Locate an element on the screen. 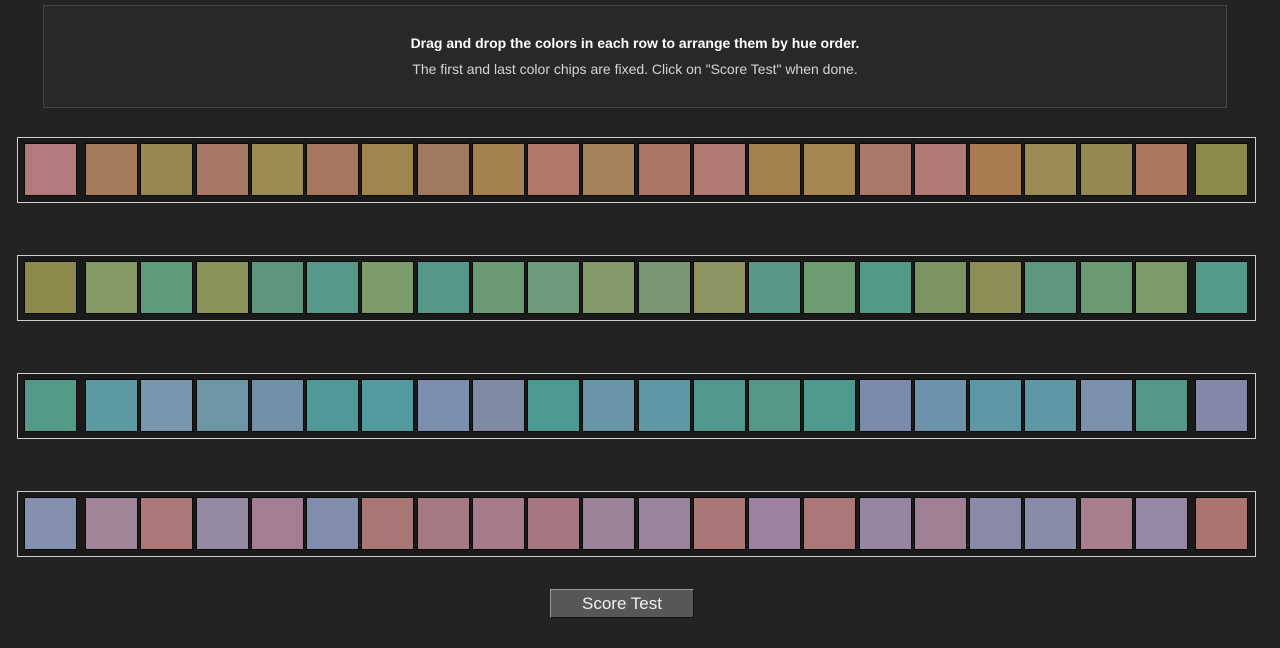 Image resolution: width=1280 pixels, height=648 pixels. score-test-button: Score Test is located at coordinates (622, 603).